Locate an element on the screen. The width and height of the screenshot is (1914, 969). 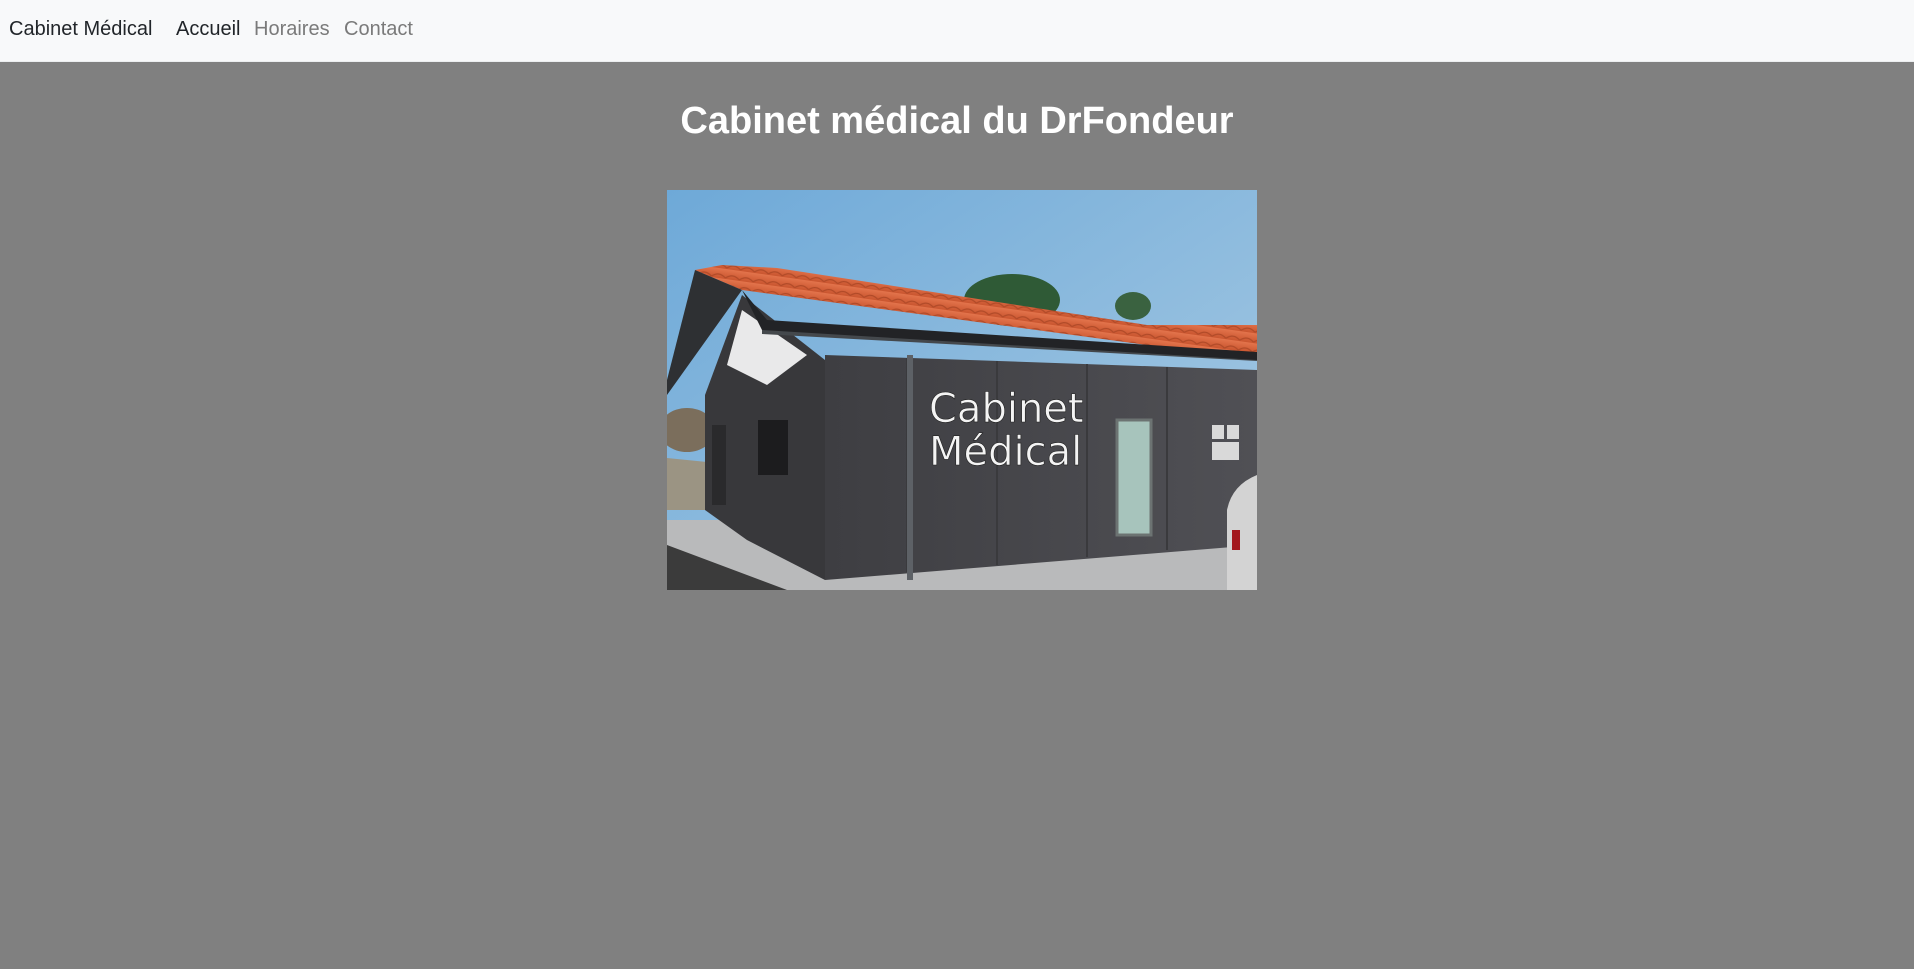
page-title: Cabinet médical du DrFondeur is located at coordinates (957, 121).